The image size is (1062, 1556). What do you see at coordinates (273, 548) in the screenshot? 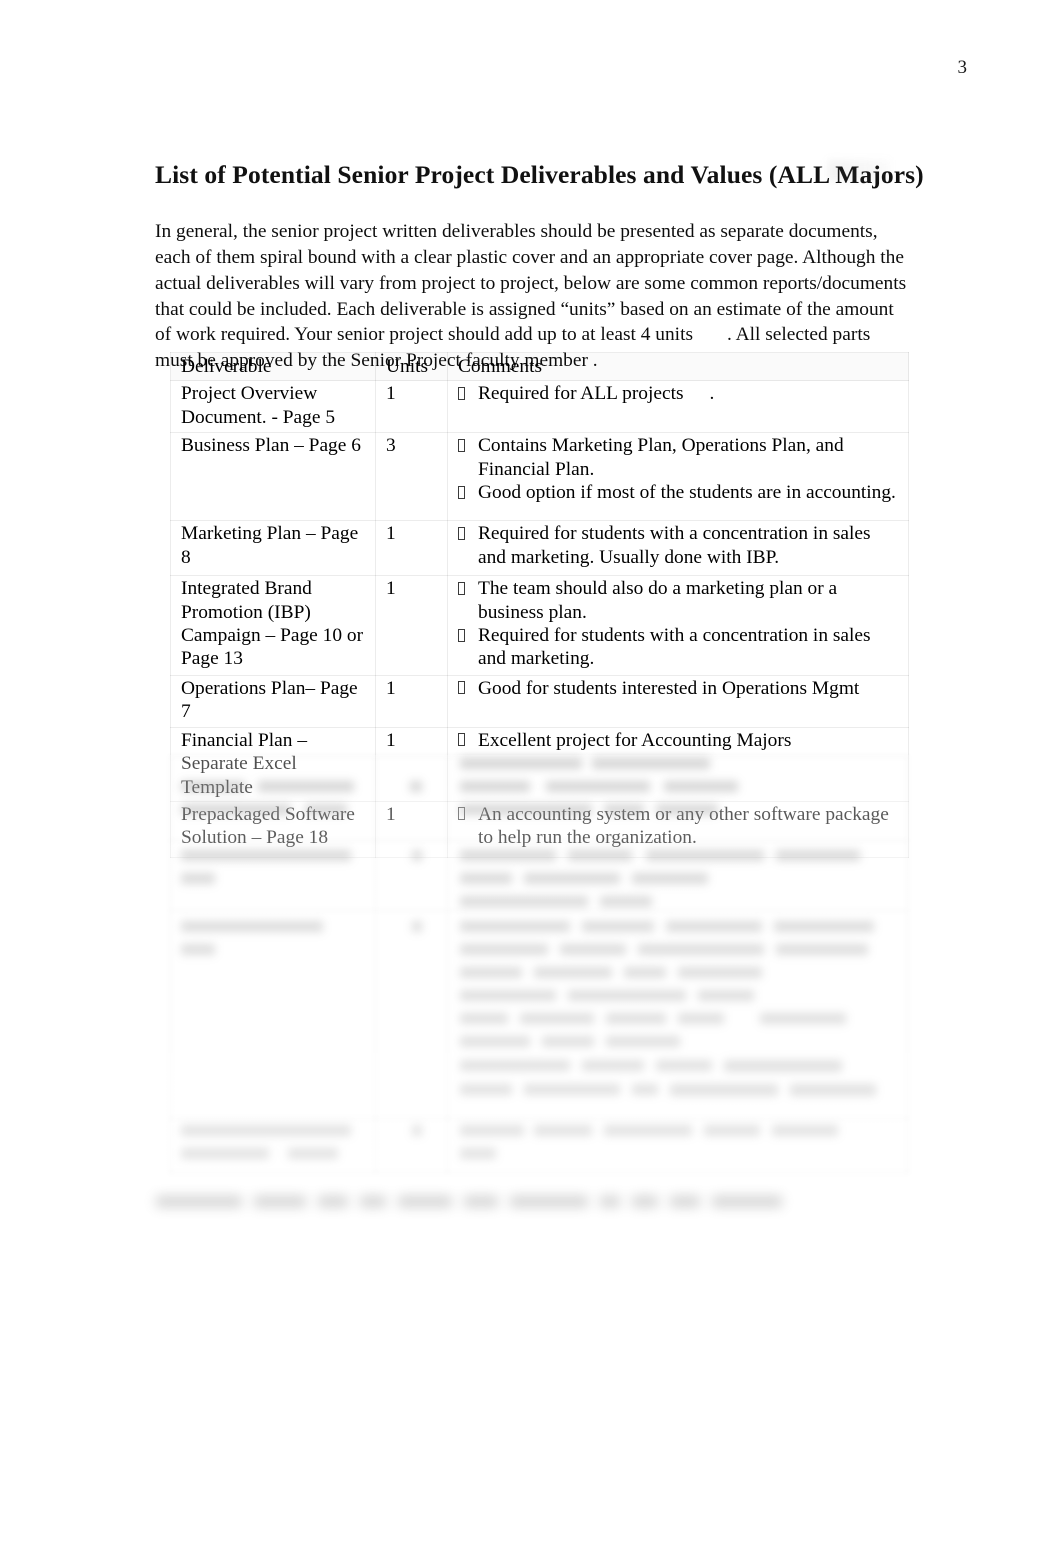
I see `cell-deliverable: Marketing Plan – Page 8` at bounding box center [273, 548].